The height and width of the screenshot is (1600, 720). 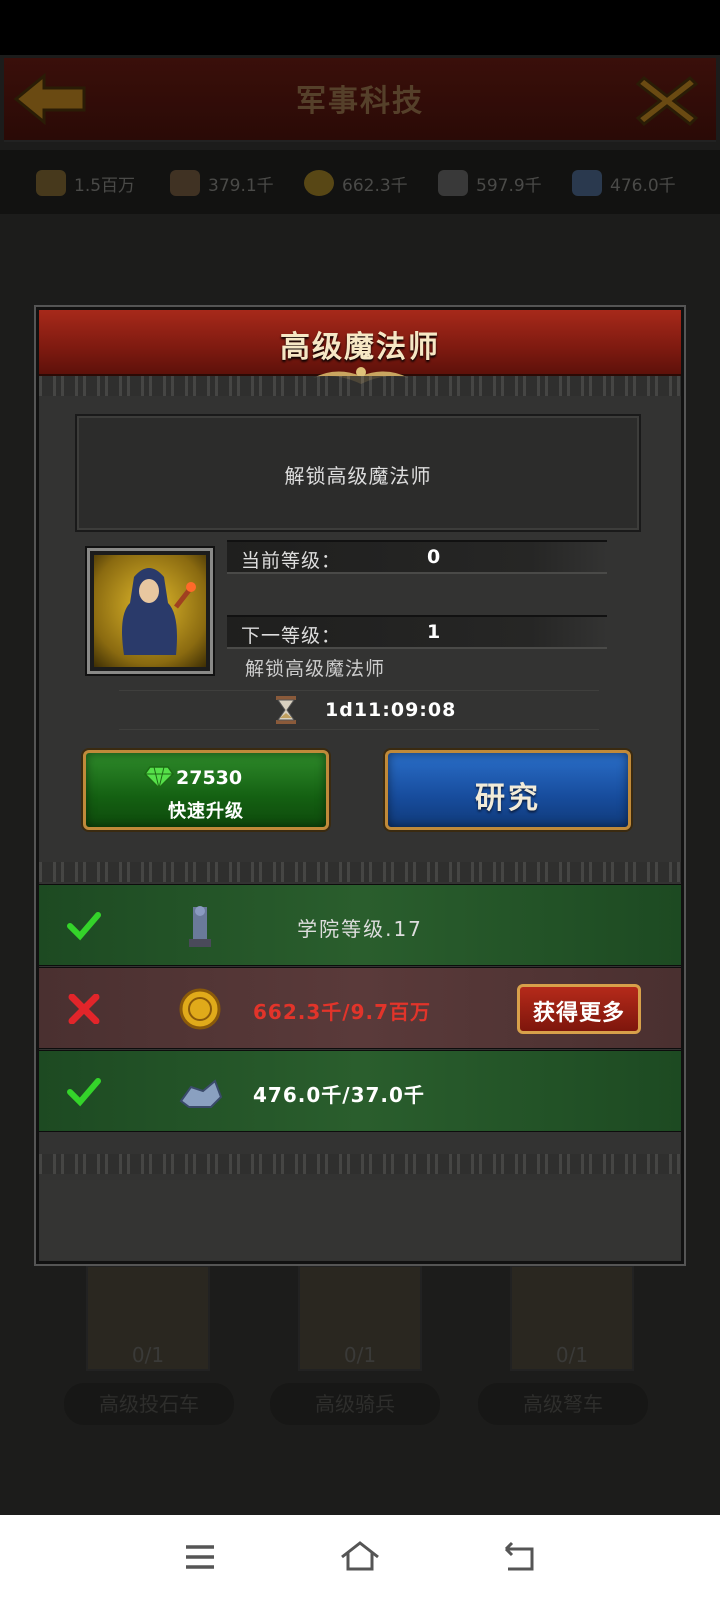 I want to click on background-title-bar: 军事科技, so click(x=360, y=100).